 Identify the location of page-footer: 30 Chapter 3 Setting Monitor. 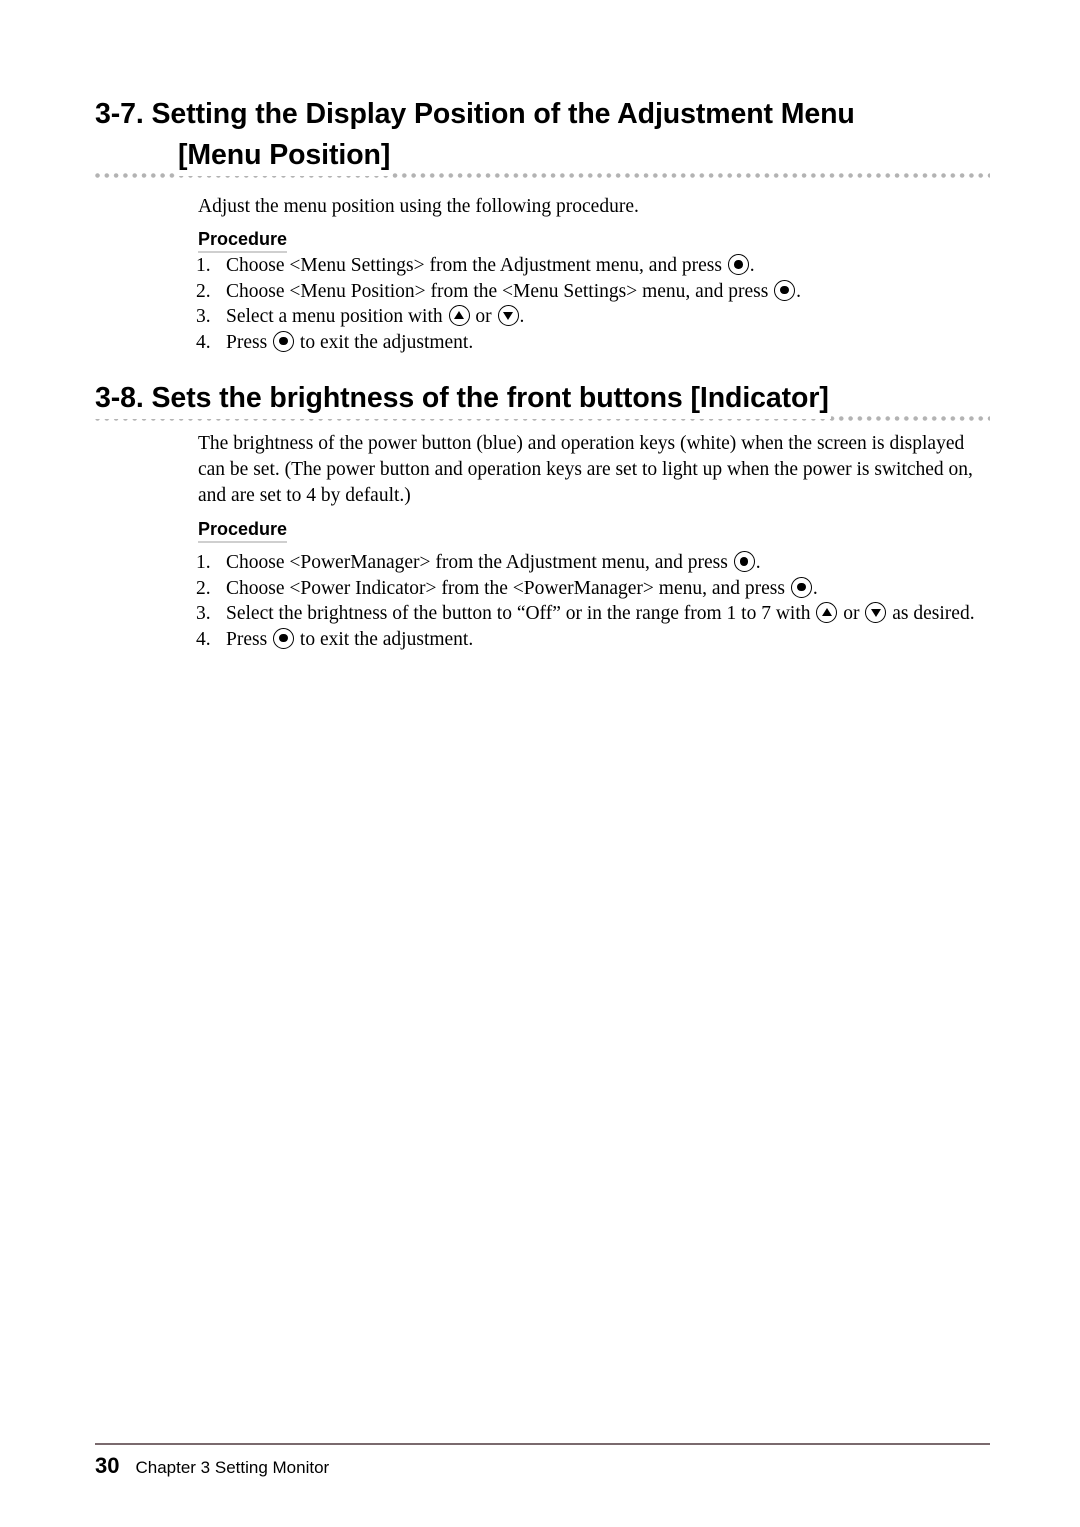
(542, 1467).